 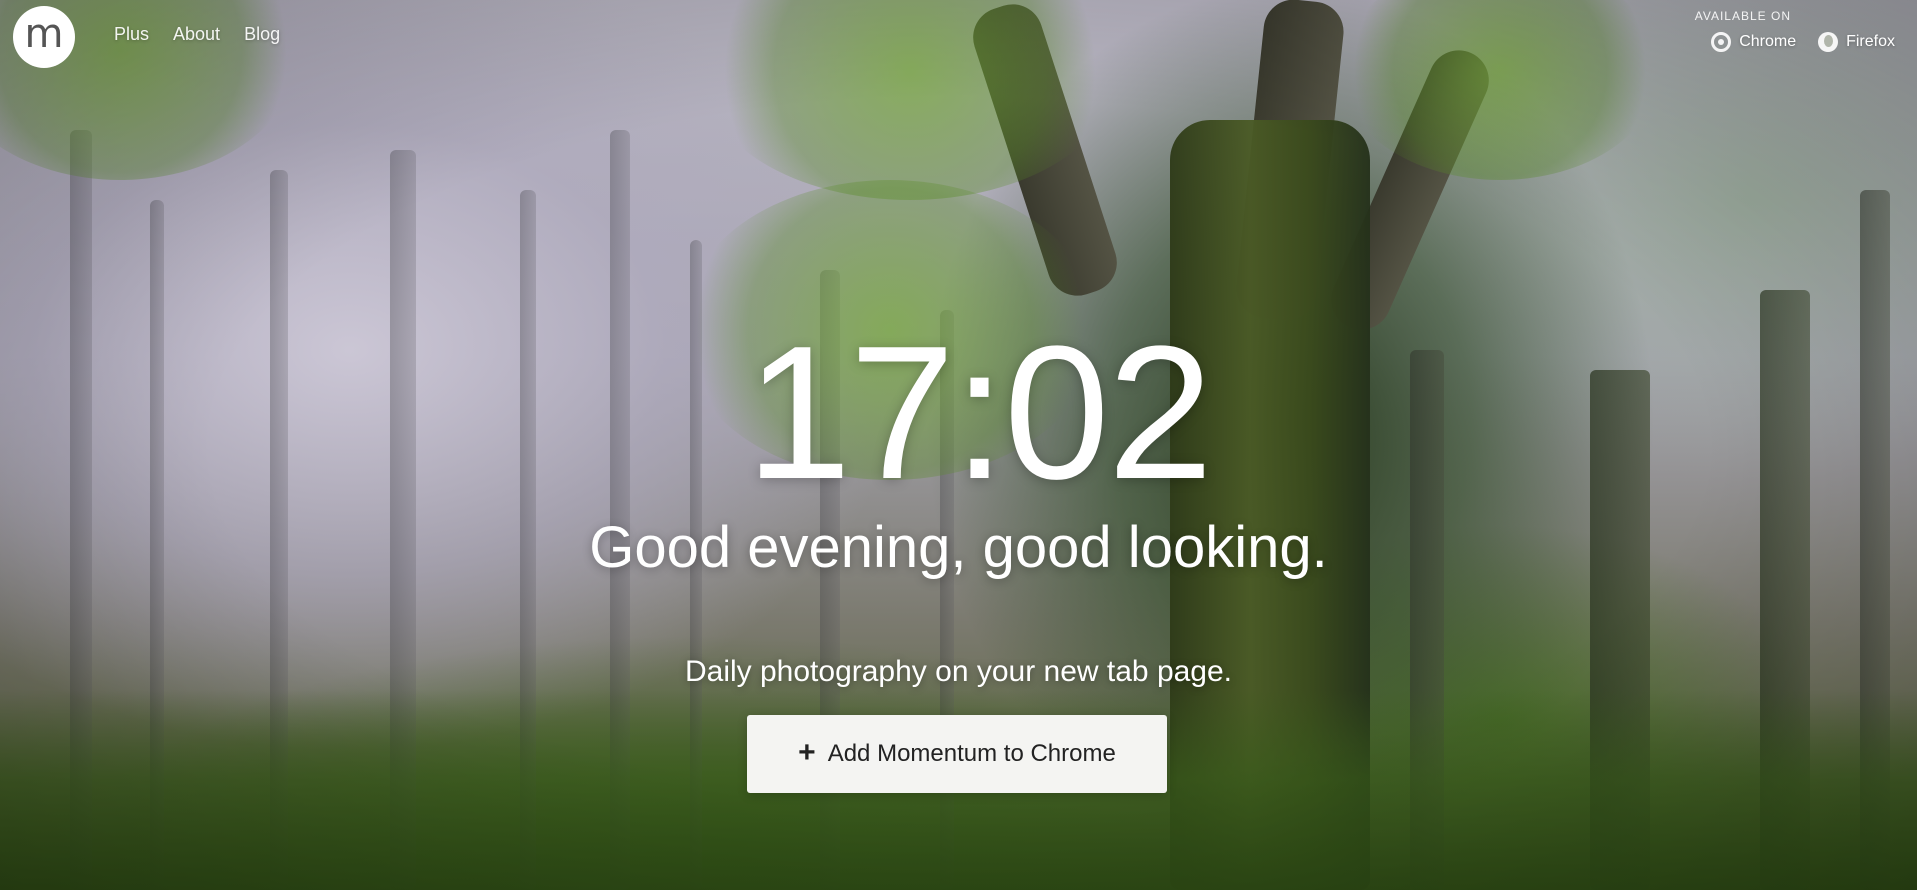 I want to click on foliage, so click(x=1500, y=90).